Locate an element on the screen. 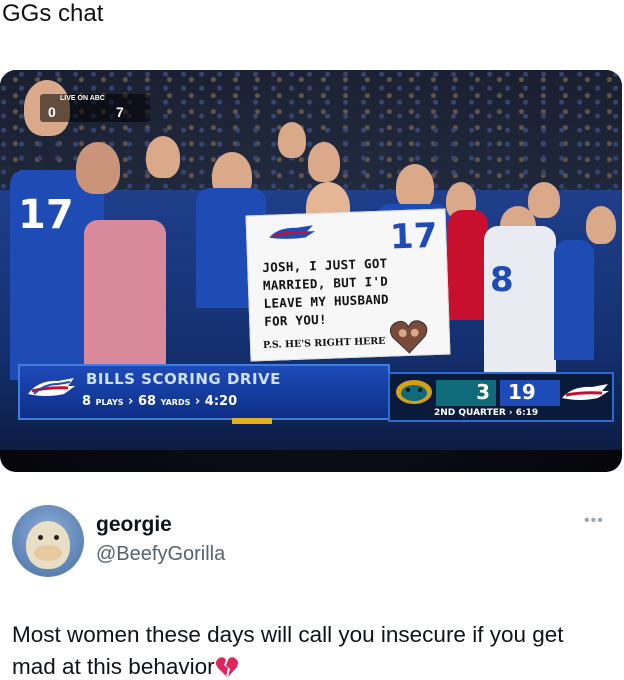 The height and width of the screenshot is (680, 624). jersey-number-right: 8 is located at coordinates (502, 280).